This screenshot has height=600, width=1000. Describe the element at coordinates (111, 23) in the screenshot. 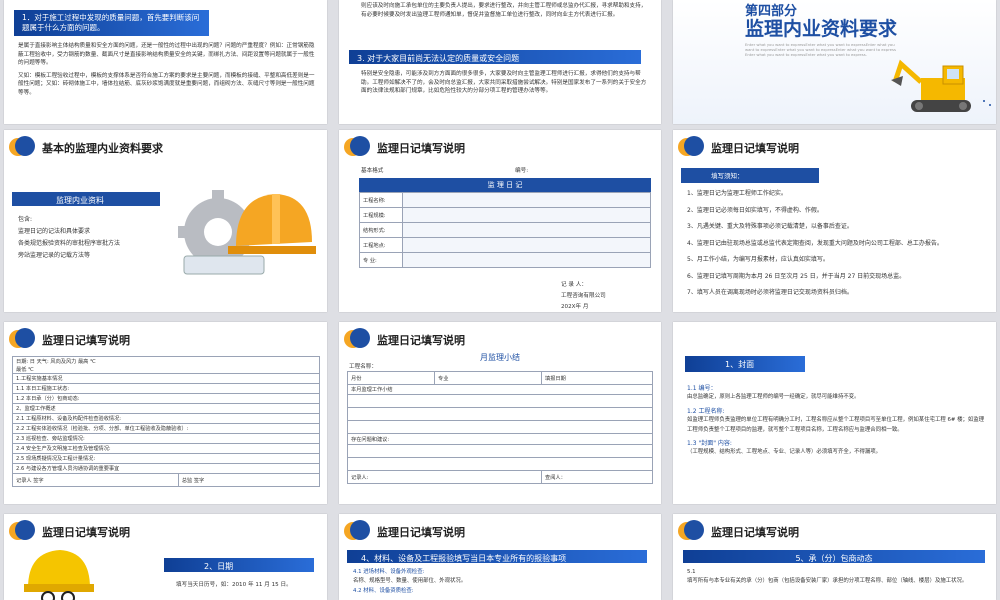

I see `slide-heading: 1．对于施工过程中发现的质量问题，首先要判断该问题属于什么方面的问题。` at that location.